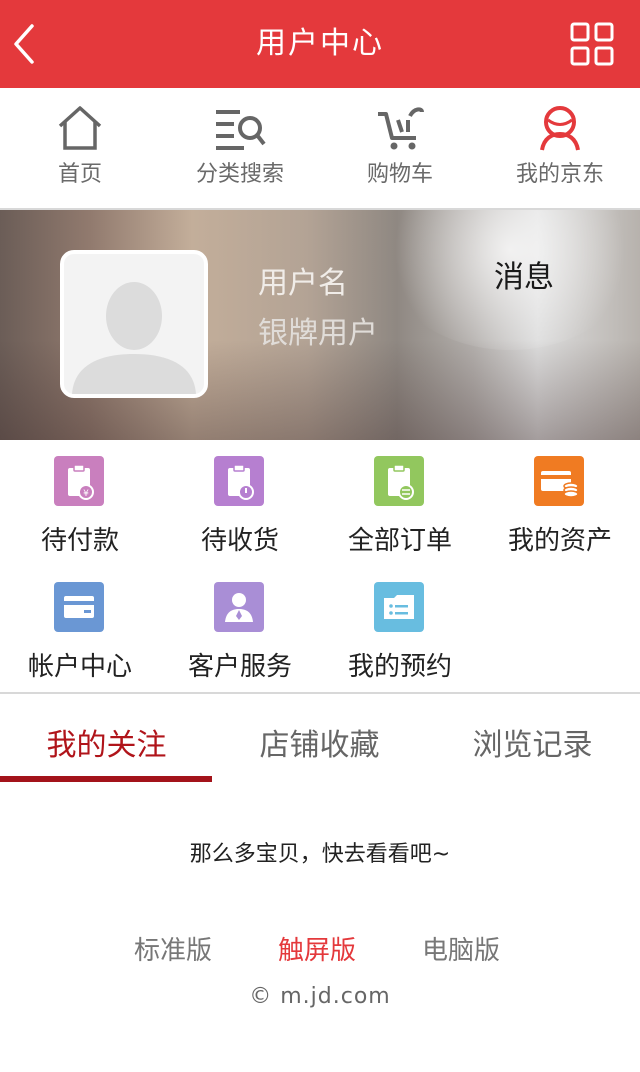 The width and height of the screenshot is (640, 1072). Describe the element at coordinates (399, 174) in the screenshot. I see `nav-item-label: 购物车` at that location.